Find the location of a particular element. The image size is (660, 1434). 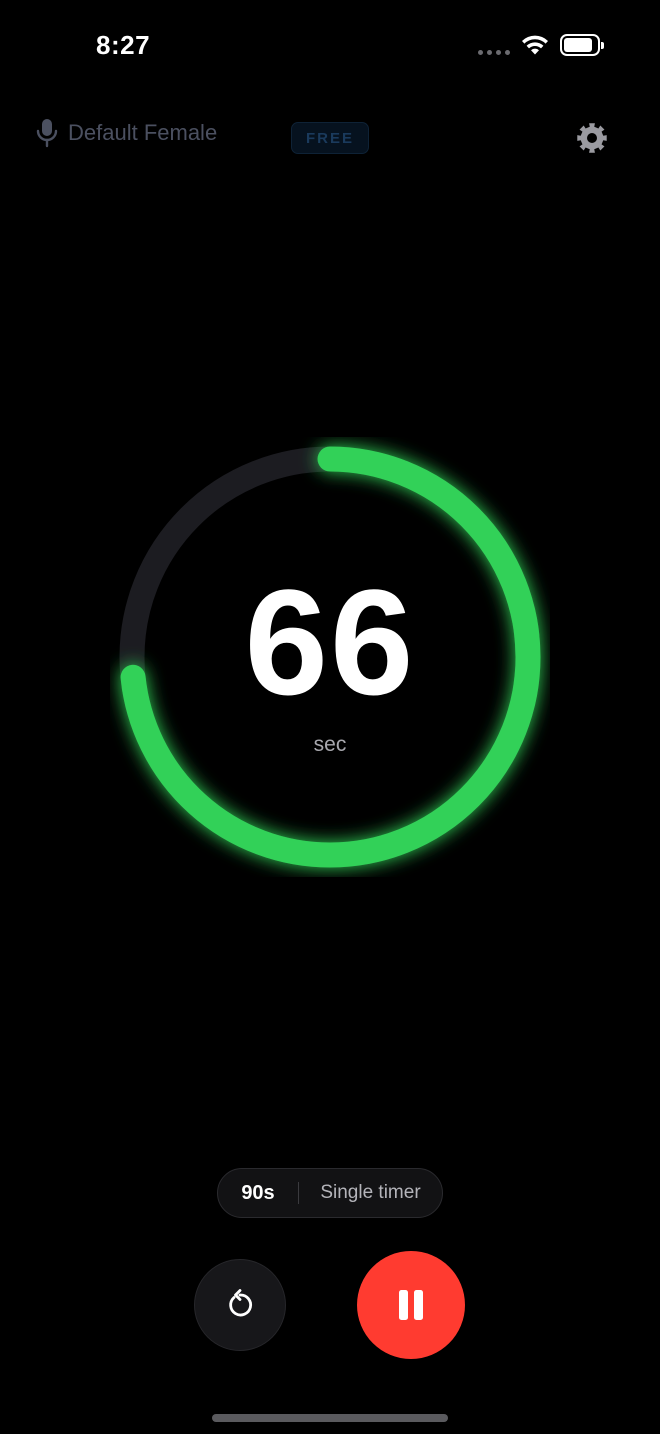

cellular-icon is located at coordinates (494, 45).